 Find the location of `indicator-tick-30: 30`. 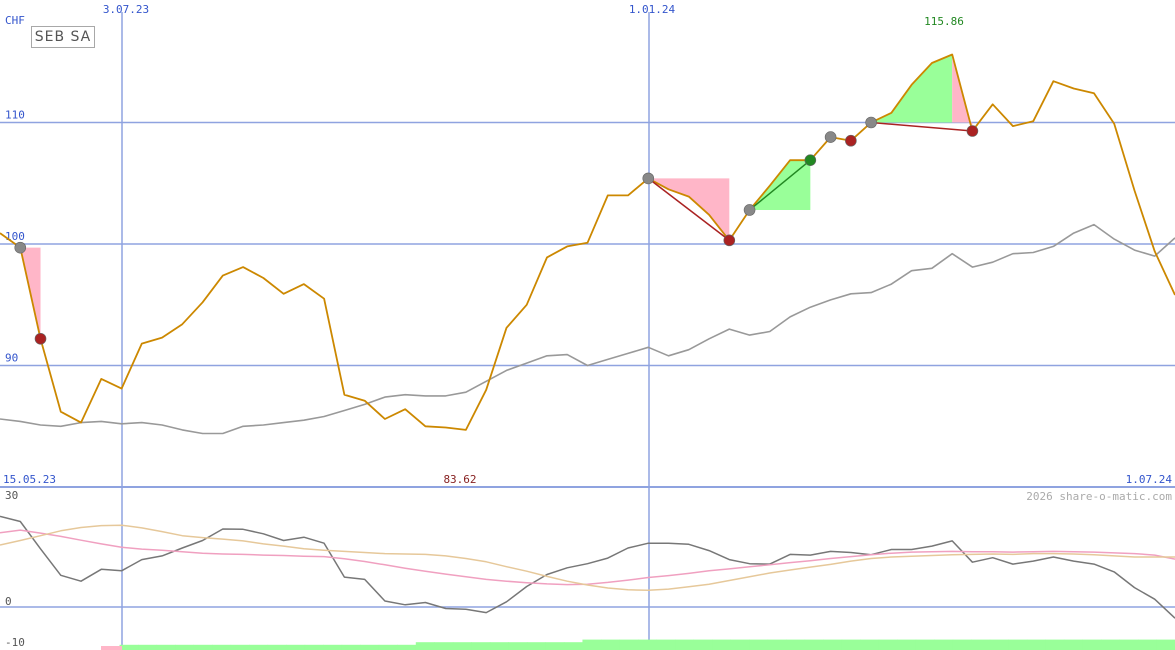

indicator-tick-30: 30 is located at coordinates (11, 495).